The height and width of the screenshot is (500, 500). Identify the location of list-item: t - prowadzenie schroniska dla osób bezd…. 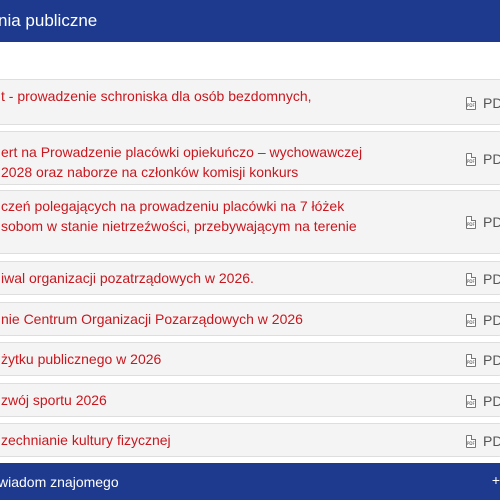
(250, 102).